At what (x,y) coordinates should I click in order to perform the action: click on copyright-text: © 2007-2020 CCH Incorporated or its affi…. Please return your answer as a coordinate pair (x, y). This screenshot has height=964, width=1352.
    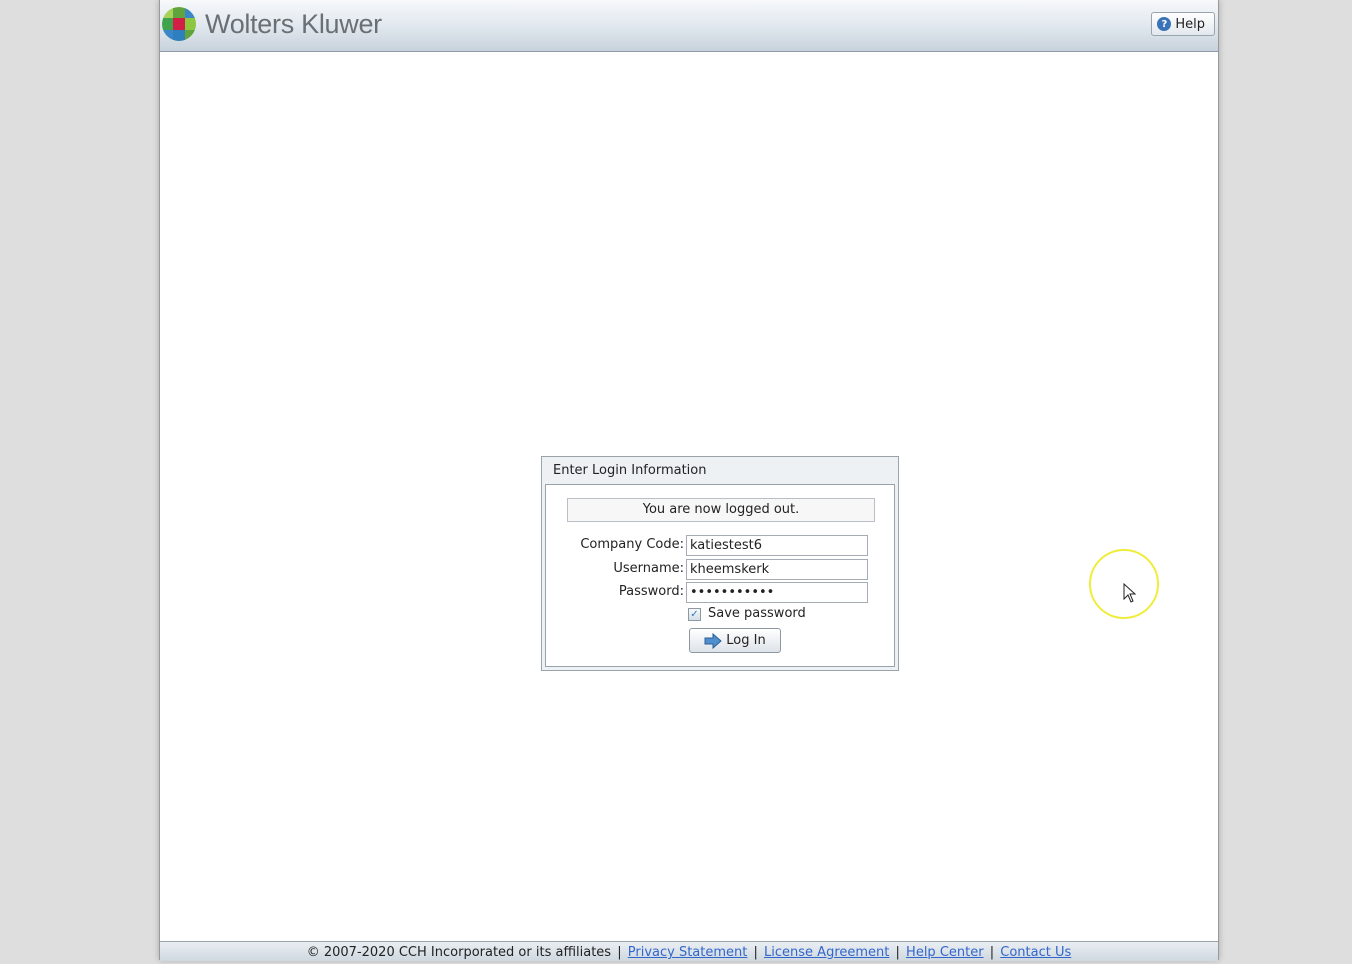
    Looking at the image, I should click on (459, 952).